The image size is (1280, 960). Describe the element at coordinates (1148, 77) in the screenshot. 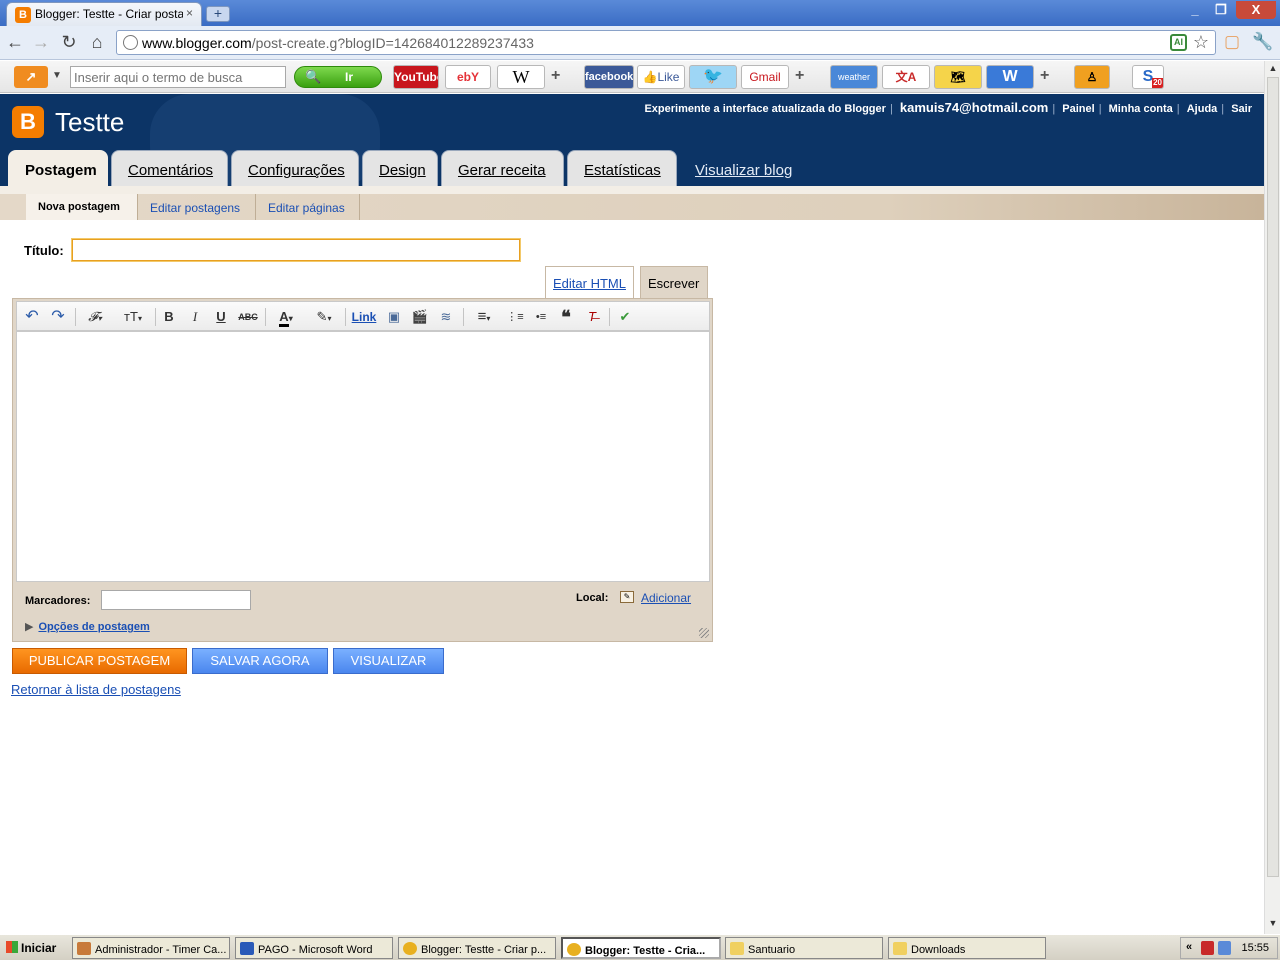

I see `social-s-icon: S 20` at that location.